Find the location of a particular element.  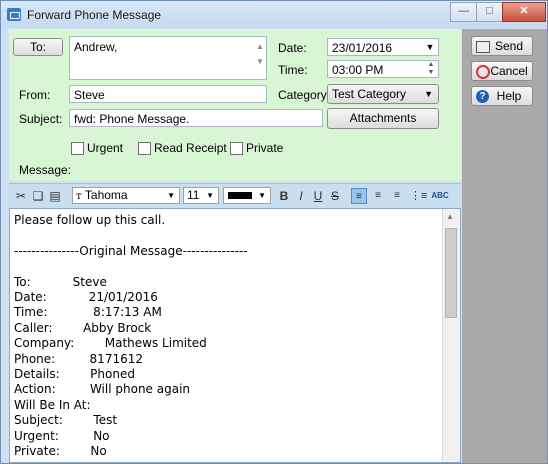

help-button: ? Help is located at coordinates (502, 96).